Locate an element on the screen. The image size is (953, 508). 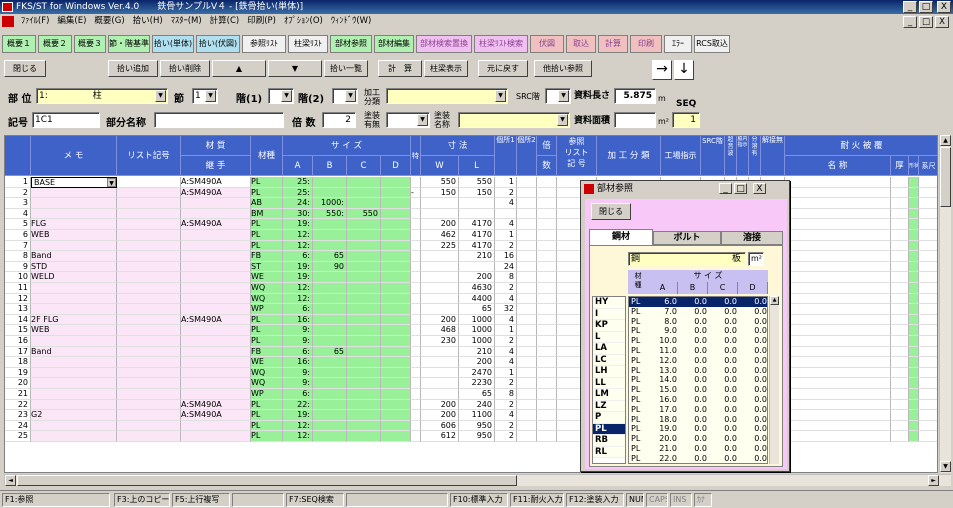
scroll-thumb is located at coordinates (945, 177).